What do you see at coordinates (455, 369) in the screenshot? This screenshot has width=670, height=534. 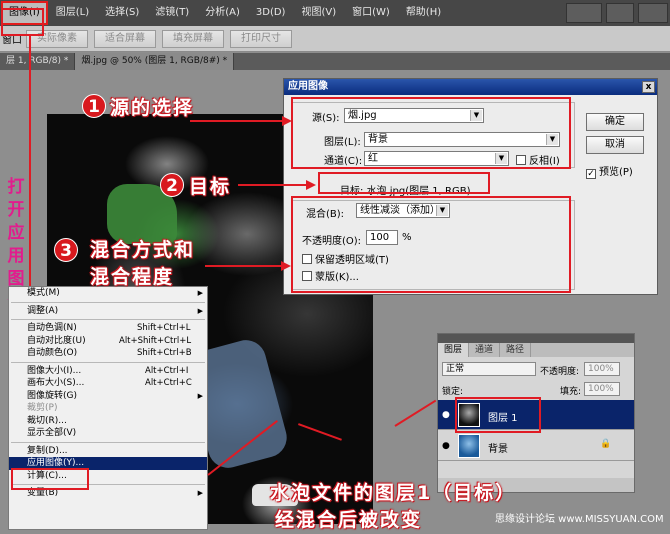 I see `blend-mode-value: 正常` at bounding box center [455, 369].